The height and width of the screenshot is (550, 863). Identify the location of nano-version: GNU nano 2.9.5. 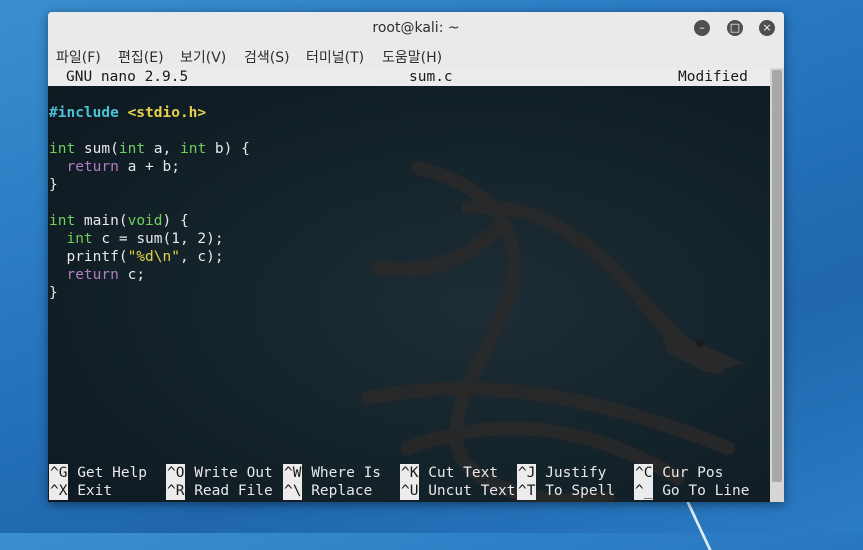
(127, 77).